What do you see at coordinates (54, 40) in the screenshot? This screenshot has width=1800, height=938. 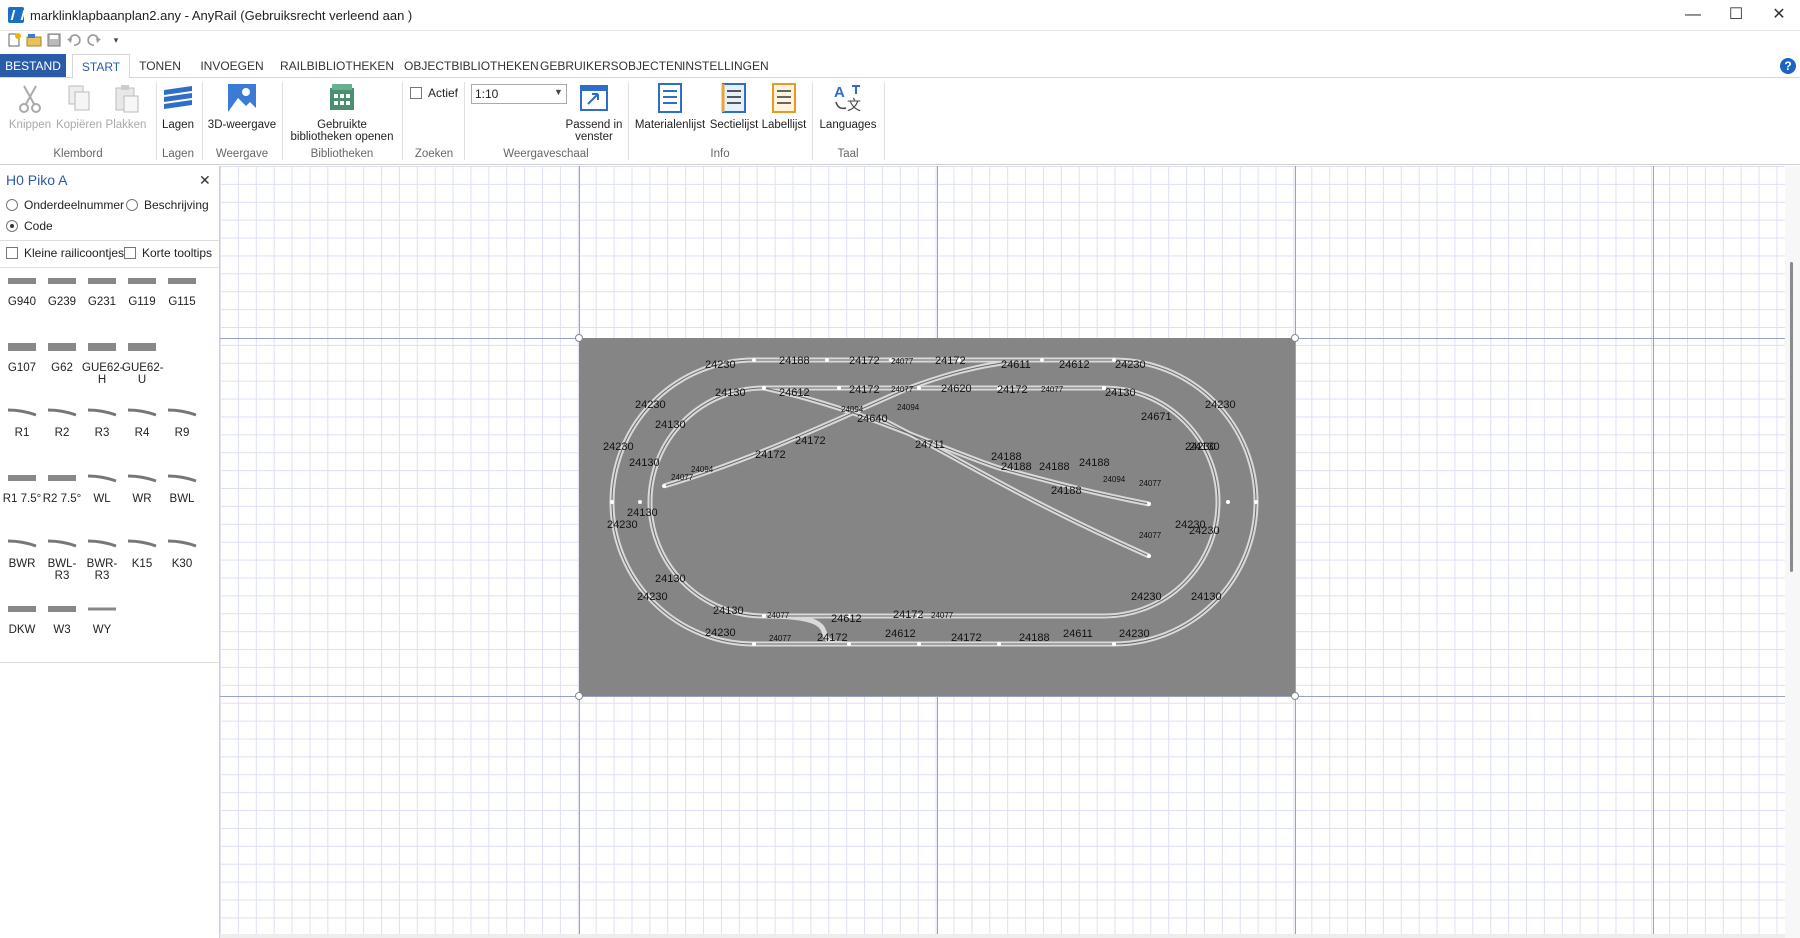 I see `save-icon` at bounding box center [54, 40].